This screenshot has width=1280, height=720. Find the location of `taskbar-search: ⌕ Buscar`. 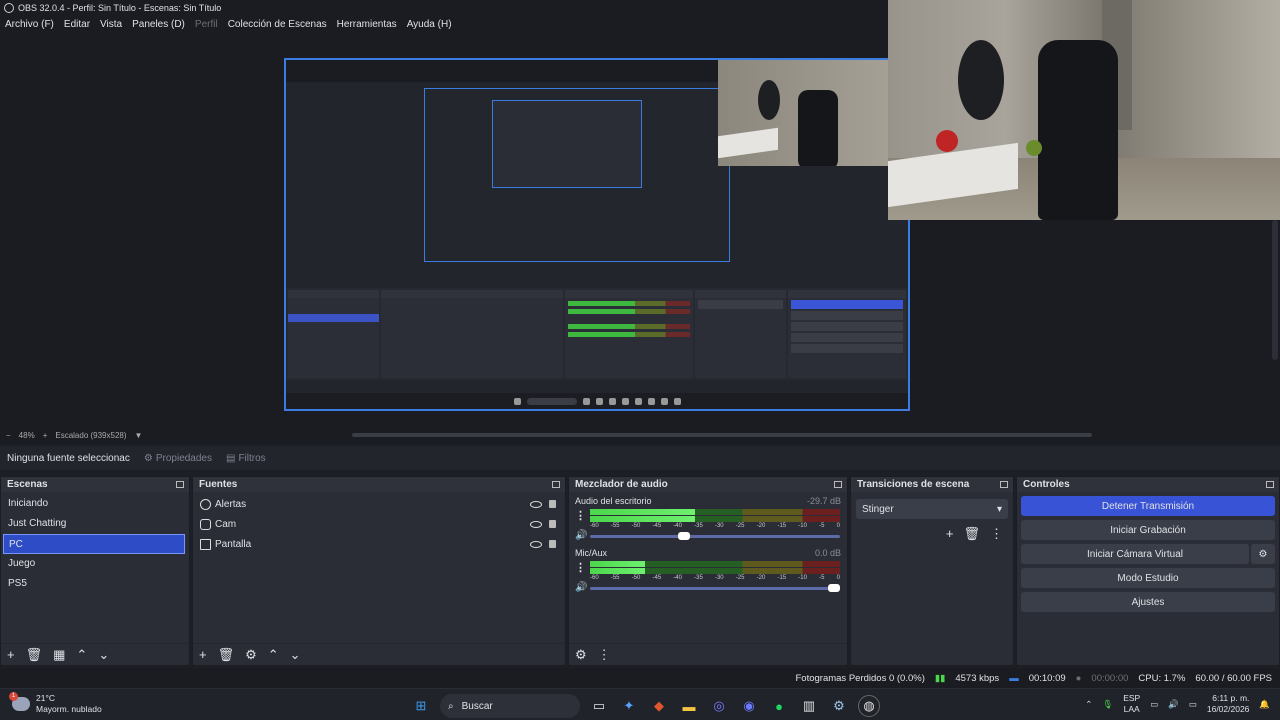

taskbar-search: ⌕ Buscar is located at coordinates (510, 706).